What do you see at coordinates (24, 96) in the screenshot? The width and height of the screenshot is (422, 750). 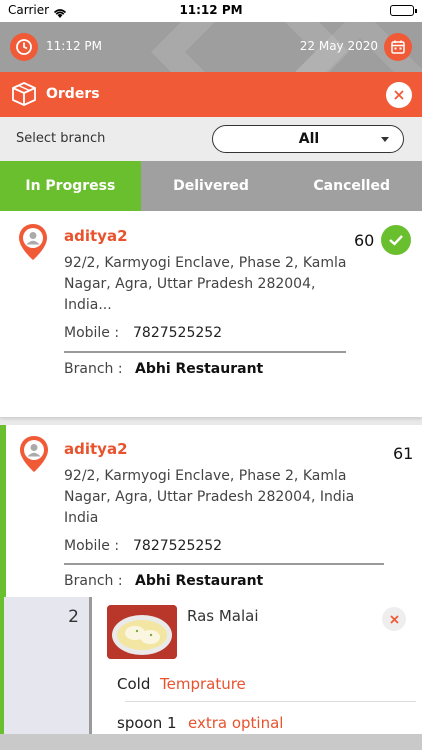 I see `box-icon` at bounding box center [24, 96].